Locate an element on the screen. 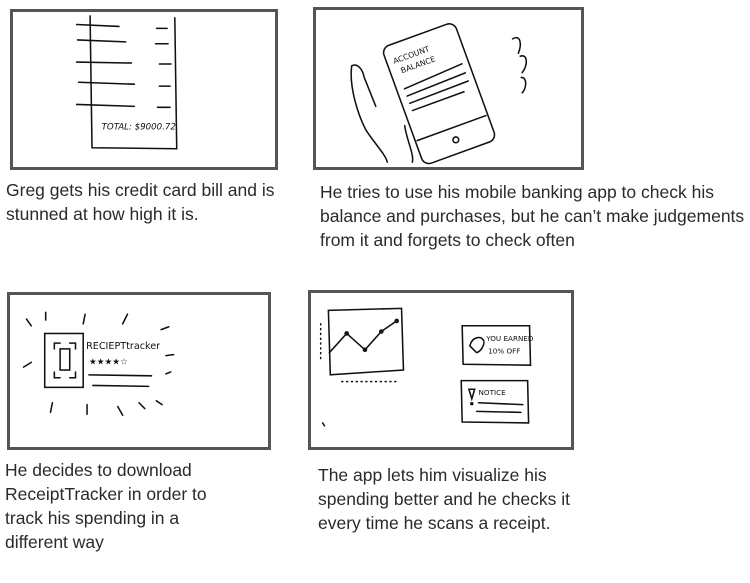 This screenshot has height=583, width=750. phone-in-hand-sketch: ACCOUNT BALANCE is located at coordinates (439, 94).